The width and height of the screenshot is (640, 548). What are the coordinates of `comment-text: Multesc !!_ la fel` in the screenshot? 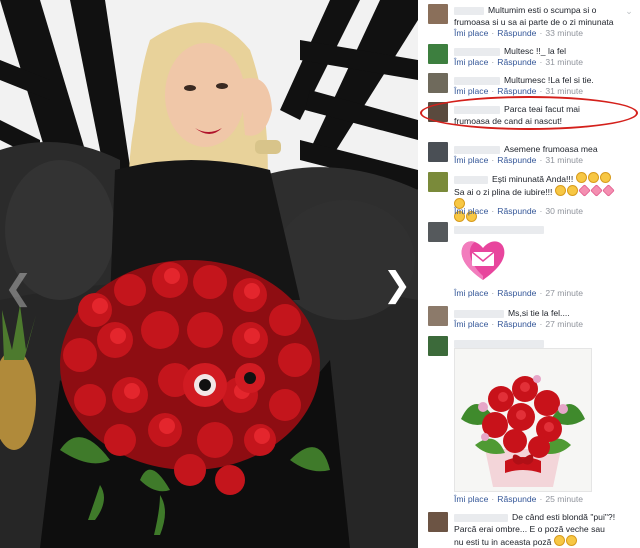 It's located at (535, 51).